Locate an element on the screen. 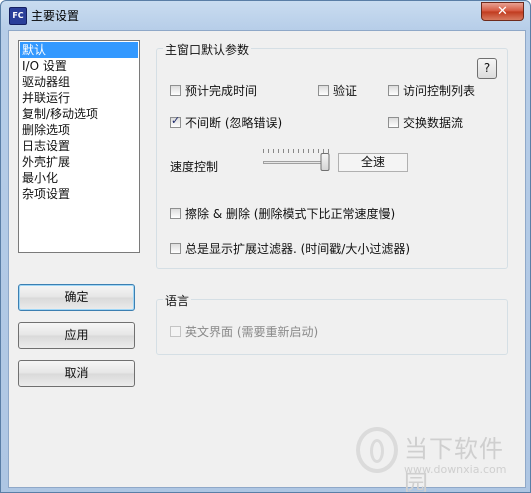 The height and width of the screenshot is (493, 531). estimate-time-checkbox: 预计完成时间 is located at coordinates (213, 90).